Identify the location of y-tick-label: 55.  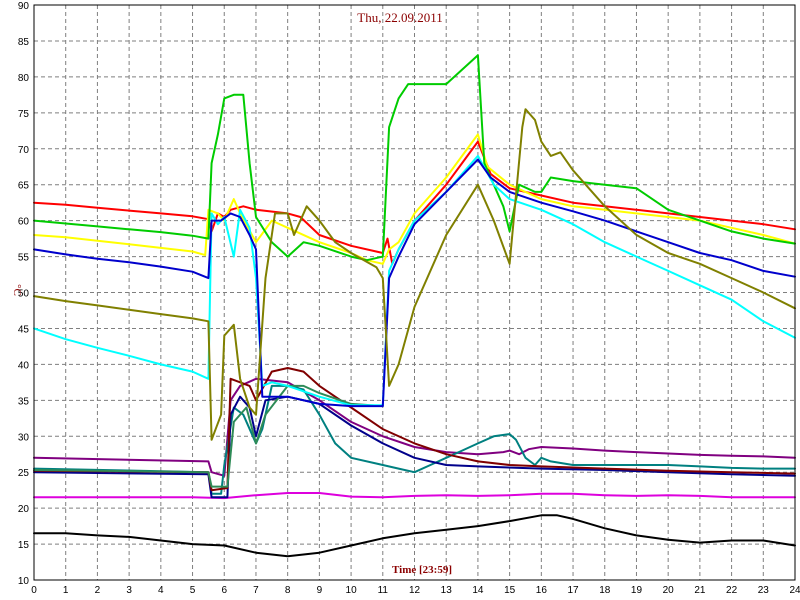
(24, 258).